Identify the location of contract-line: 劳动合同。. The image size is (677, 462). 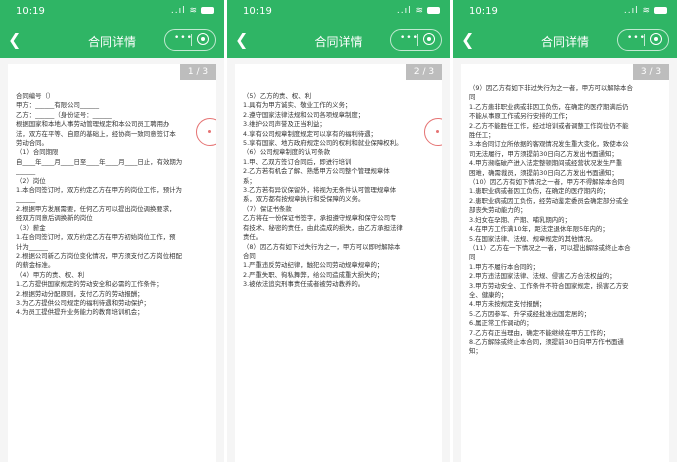
(32, 143).